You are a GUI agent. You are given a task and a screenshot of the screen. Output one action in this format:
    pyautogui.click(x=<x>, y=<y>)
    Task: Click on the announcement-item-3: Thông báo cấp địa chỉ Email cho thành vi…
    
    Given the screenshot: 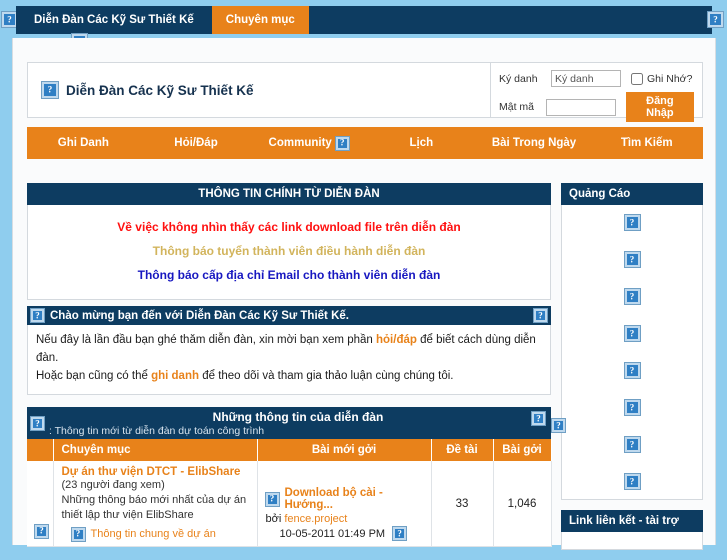 What is the action you would take?
    pyautogui.click(x=289, y=275)
    